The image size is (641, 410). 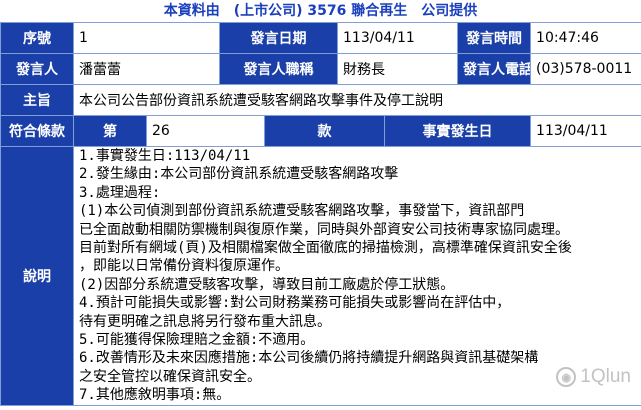 What do you see at coordinates (146, 38) in the screenshot?
I see `serial-value: 1` at bounding box center [146, 38].